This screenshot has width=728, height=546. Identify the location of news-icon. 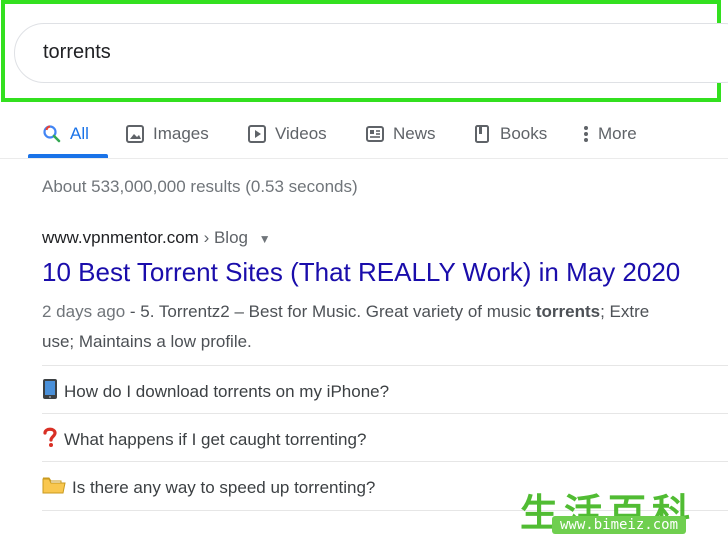
(375, 134).